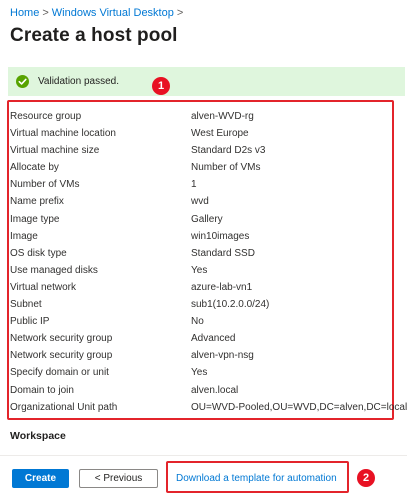 The image size is (407, 500). What do you see at coordinates (113, 13) in the screenshot?
I see `breadcrumb-wvd-link: Windows Virtual Desktop` at bounding box center [113, 13].